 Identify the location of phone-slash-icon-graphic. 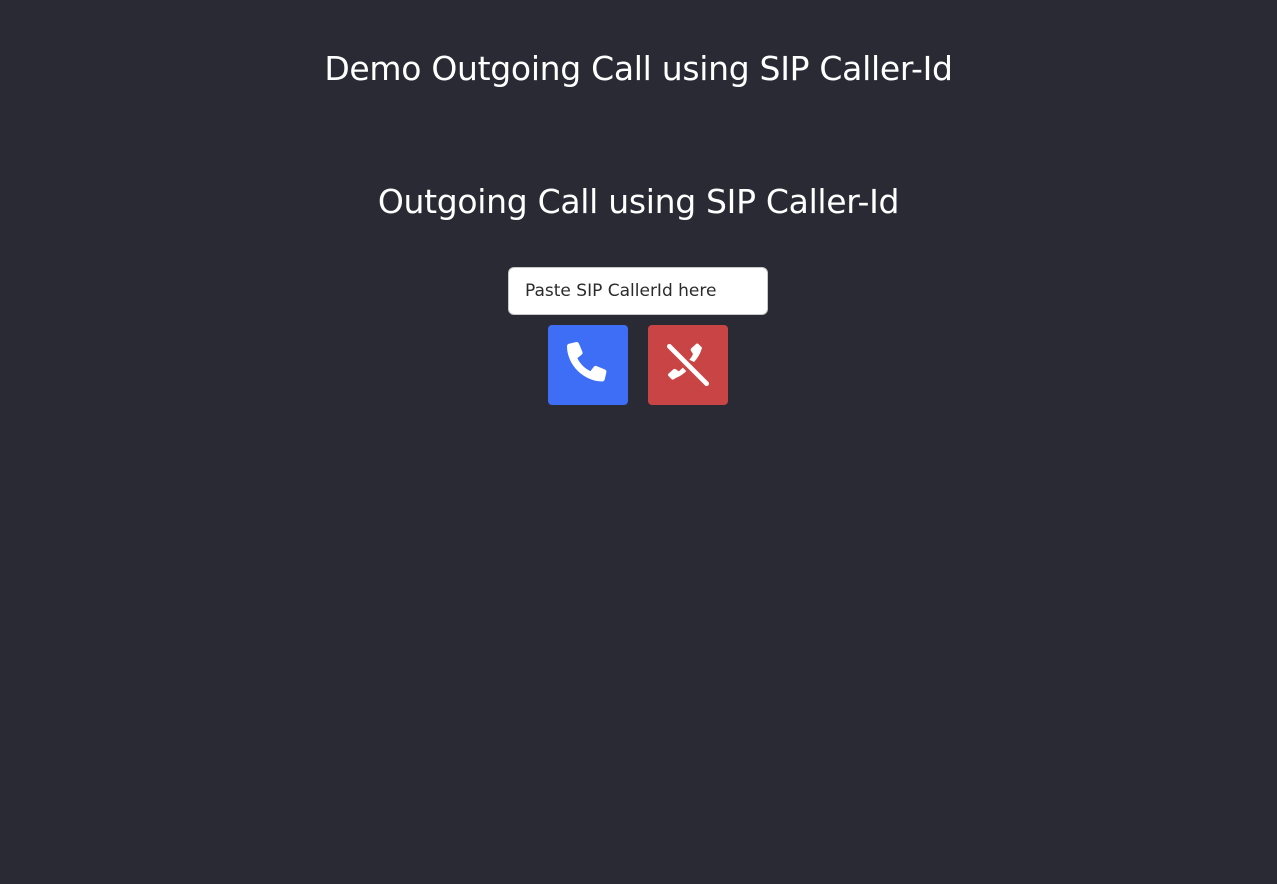
(688, 365).